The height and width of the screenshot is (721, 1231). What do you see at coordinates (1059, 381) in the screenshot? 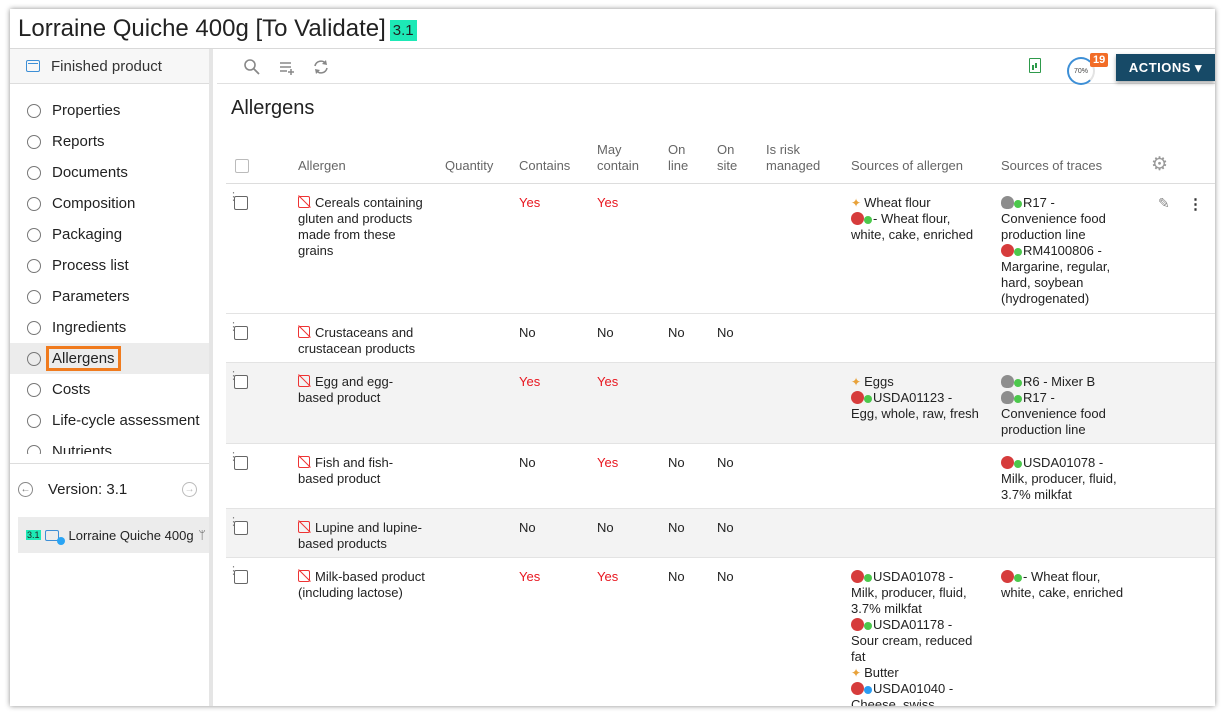
I see `trace-text: R6 - Mixer B` at bounding box center [1059, 381].